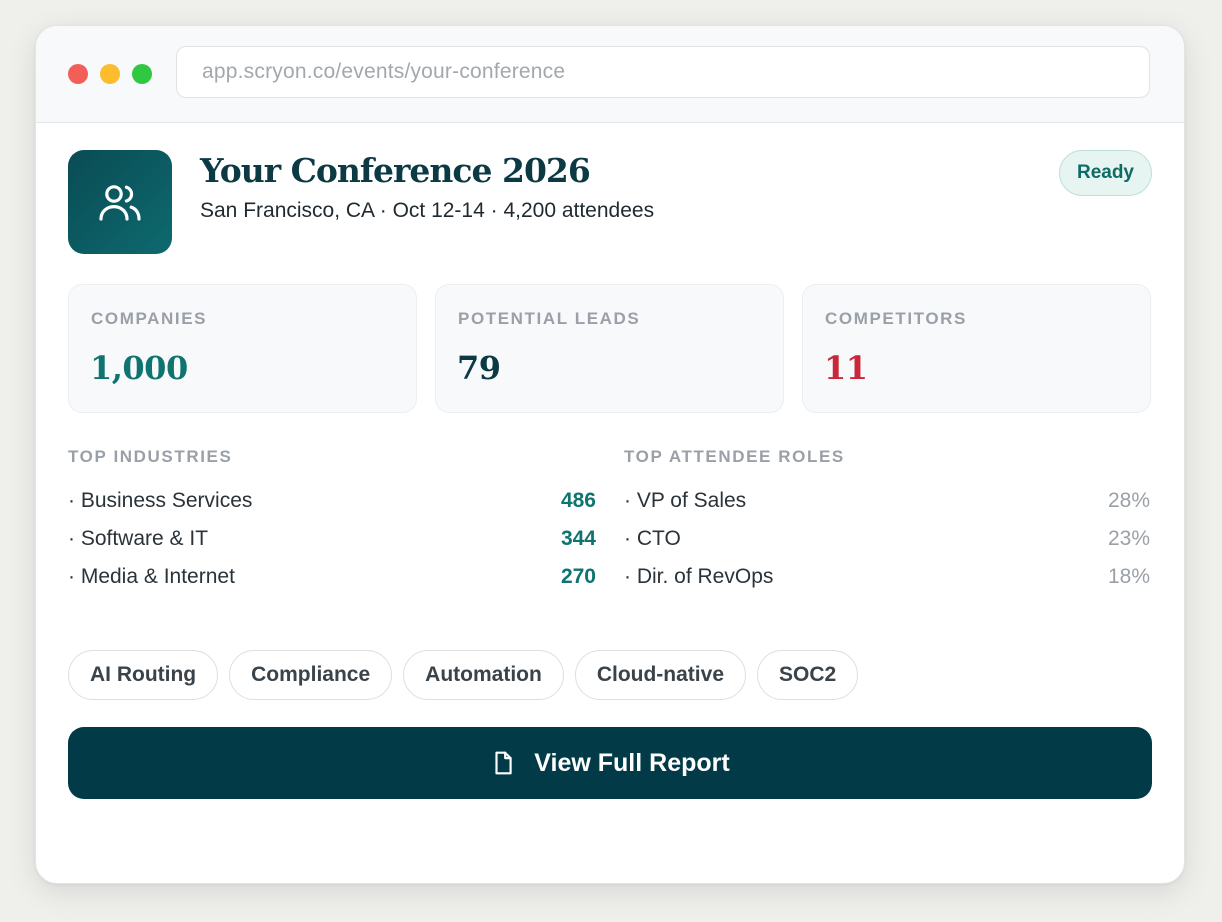 The image size is (1222, 922). I want to click on stat-value: 79, so click(479, 368).